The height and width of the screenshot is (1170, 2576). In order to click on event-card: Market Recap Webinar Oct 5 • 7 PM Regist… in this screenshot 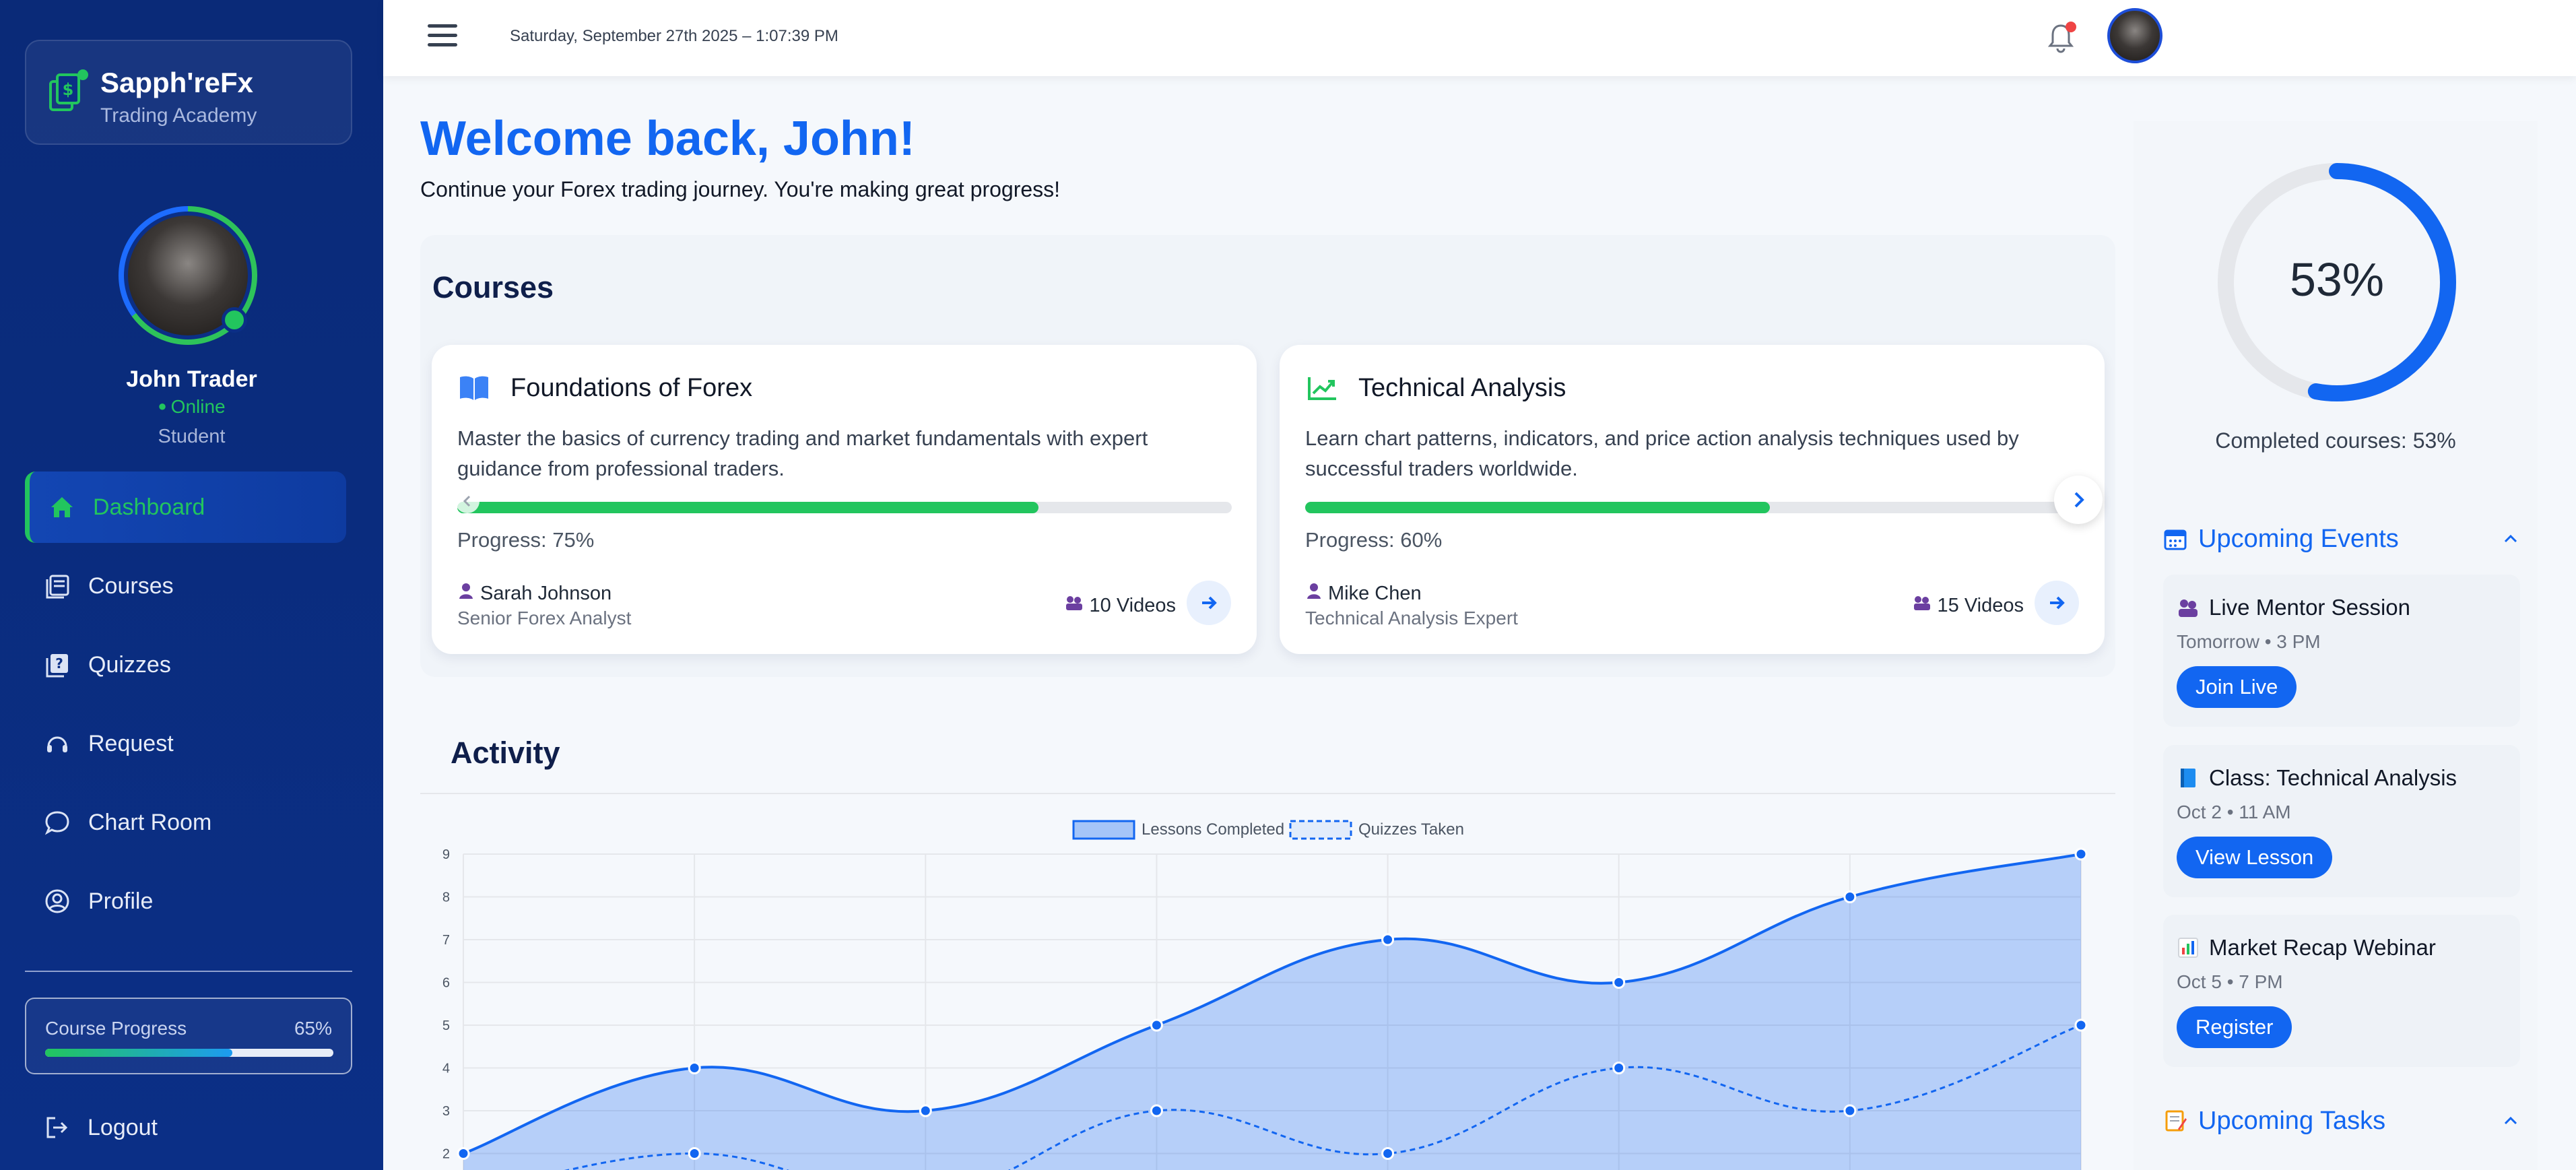, I will do `click(2341, 991)`.